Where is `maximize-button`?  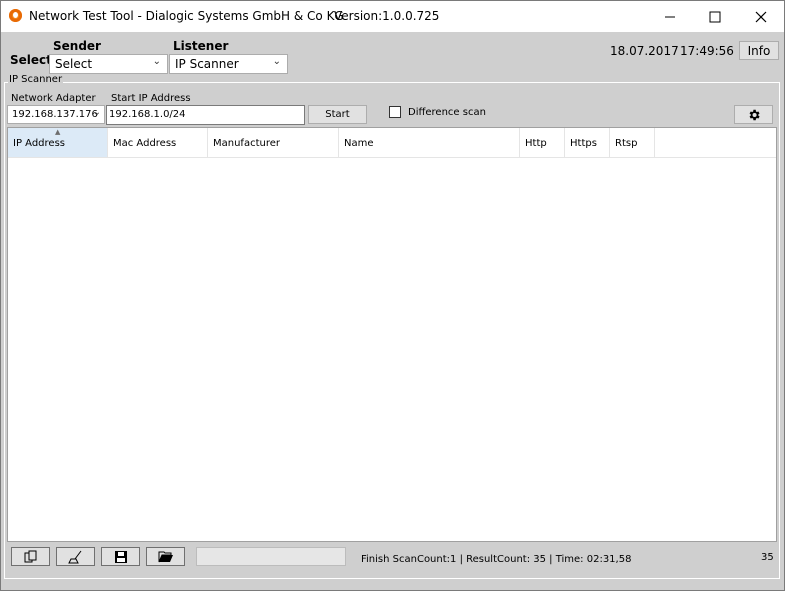 maximize-button is located at coordinates (715, 16).